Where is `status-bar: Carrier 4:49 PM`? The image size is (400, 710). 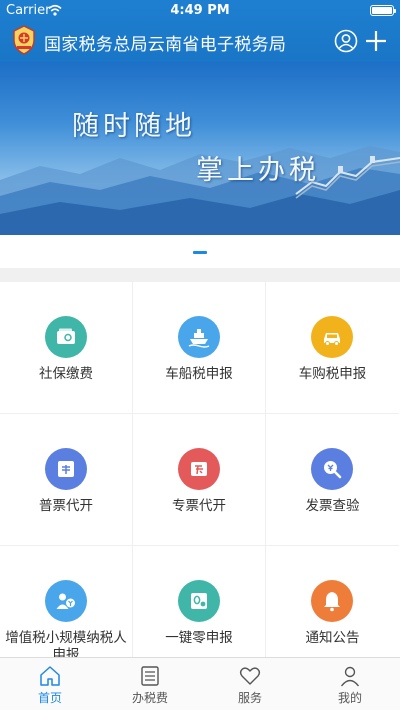 status-bar: Carrier 4:49 PM is located at coordinates (200, 11).